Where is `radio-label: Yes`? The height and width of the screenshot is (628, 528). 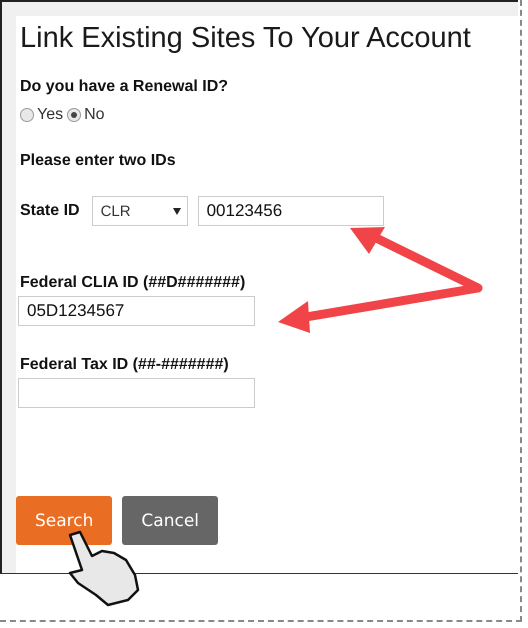
radio-label: Yes is located at coordinates (50, 115).